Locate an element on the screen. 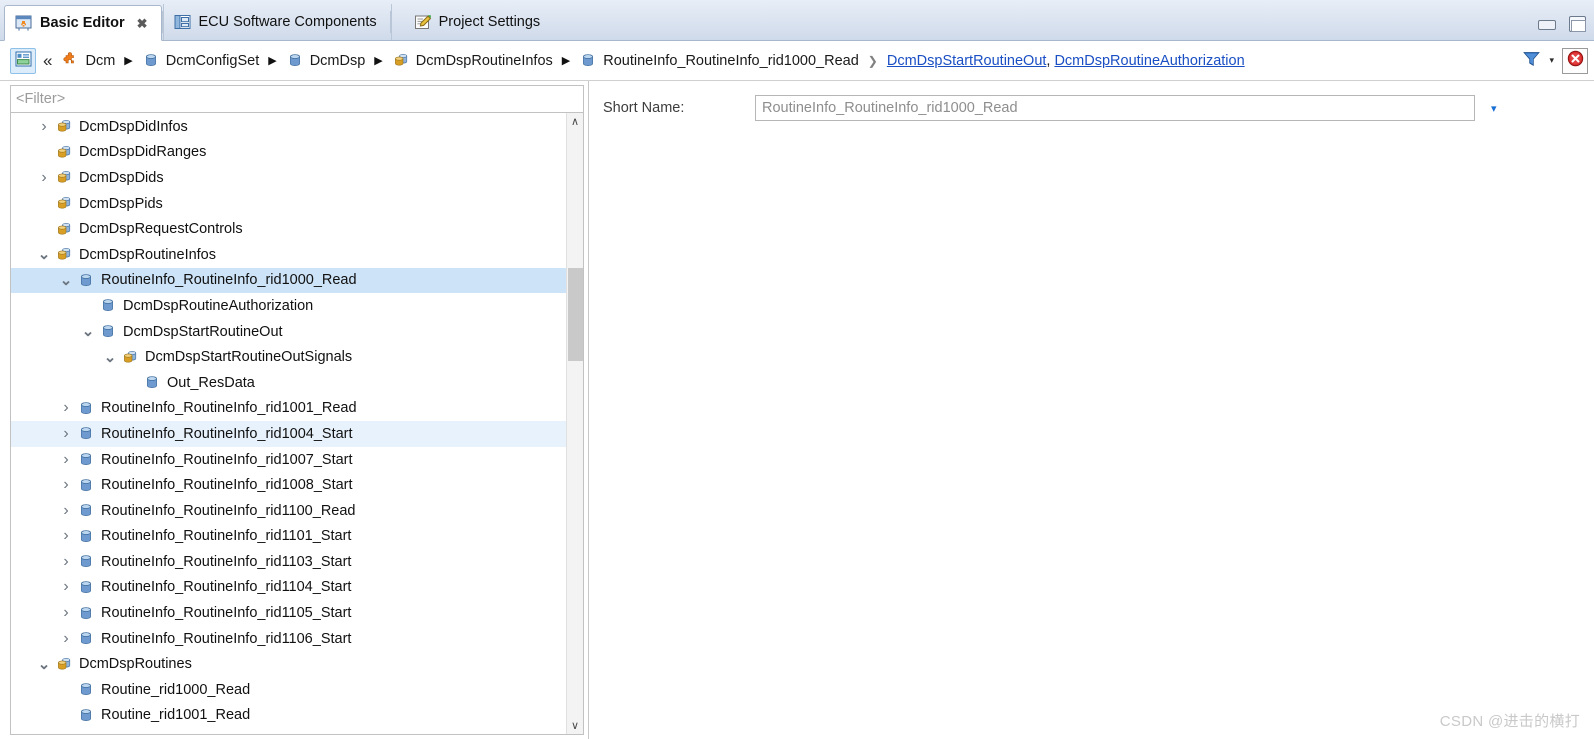  tree-row: › RoutineInfo_RoutineInfo_rid1007_Start is located at coordinates (288, 460).